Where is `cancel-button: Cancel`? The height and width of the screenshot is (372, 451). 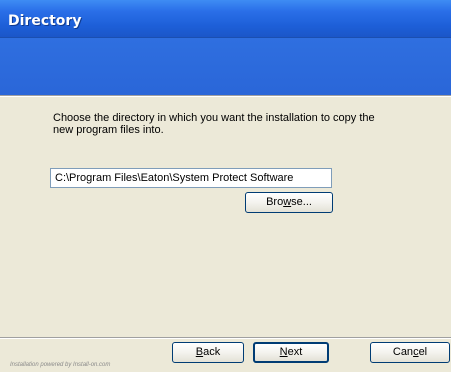
cancel-button: Cancel is located at coordinates (410, 352).